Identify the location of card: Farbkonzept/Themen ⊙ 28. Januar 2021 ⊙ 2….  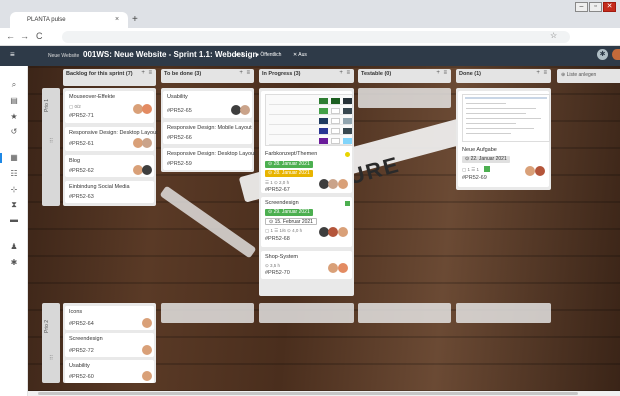
(307, 142).